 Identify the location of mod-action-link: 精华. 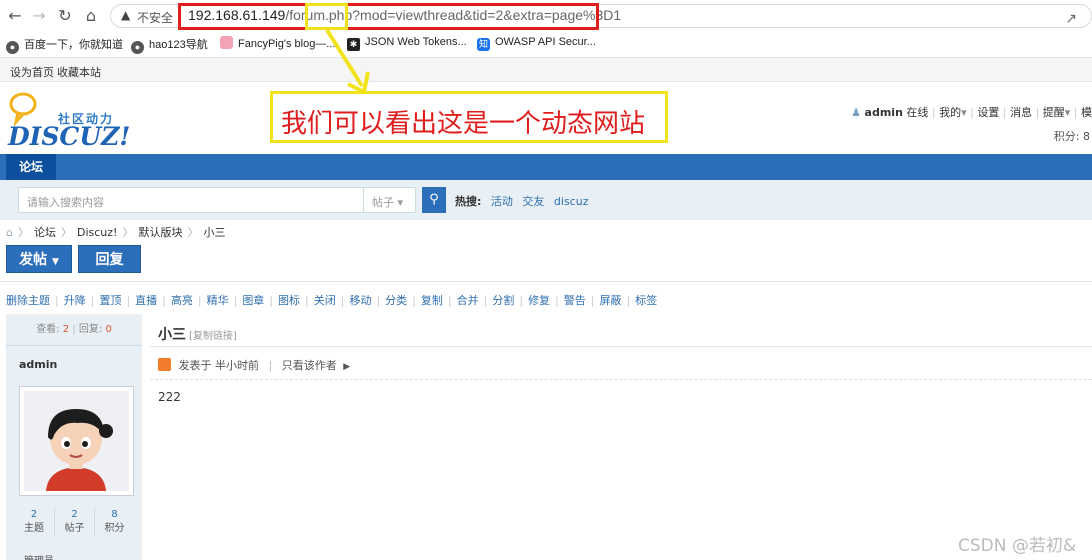
(218, 300).